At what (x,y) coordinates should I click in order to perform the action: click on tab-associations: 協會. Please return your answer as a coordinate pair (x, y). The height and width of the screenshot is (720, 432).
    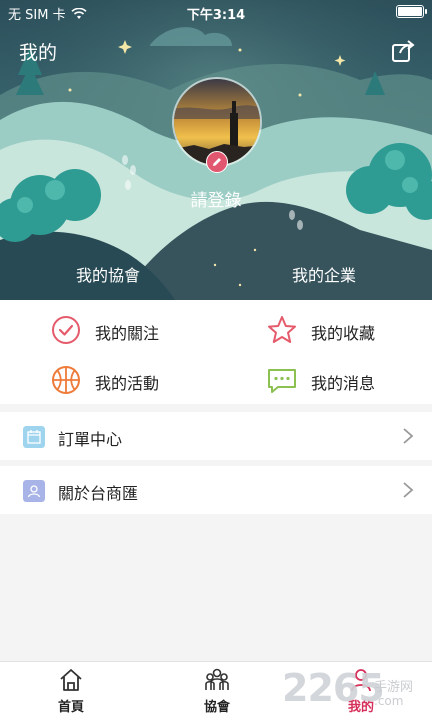
    Looking at the image, I should click on (217, 690).